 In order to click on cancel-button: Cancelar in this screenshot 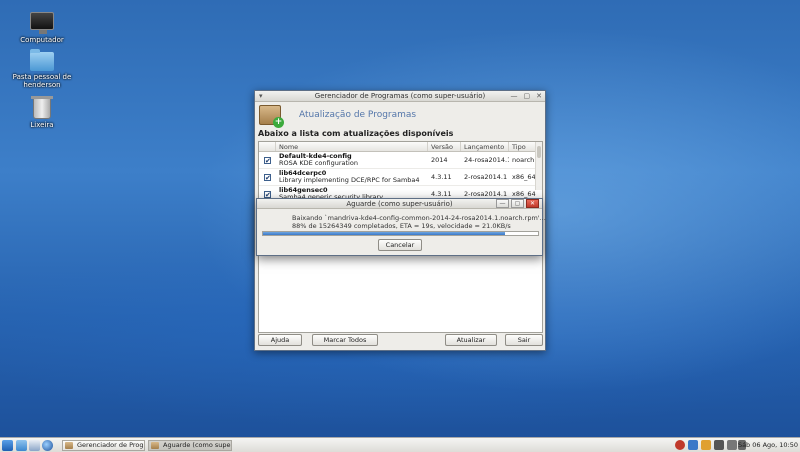, I will do `click(400, 245)`.